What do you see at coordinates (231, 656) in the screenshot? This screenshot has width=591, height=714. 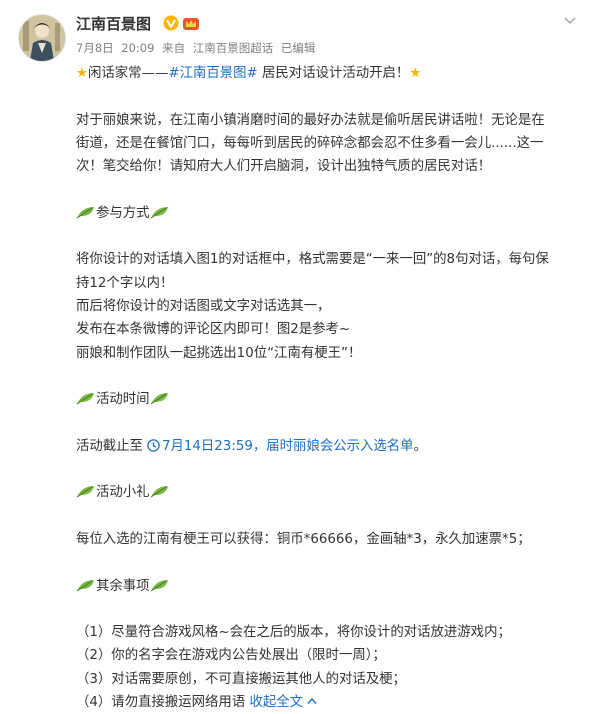 I see `note-line: （2）你的名字会在游戏内公告处展出（限时一周）；` at bounding box center [231, 656].